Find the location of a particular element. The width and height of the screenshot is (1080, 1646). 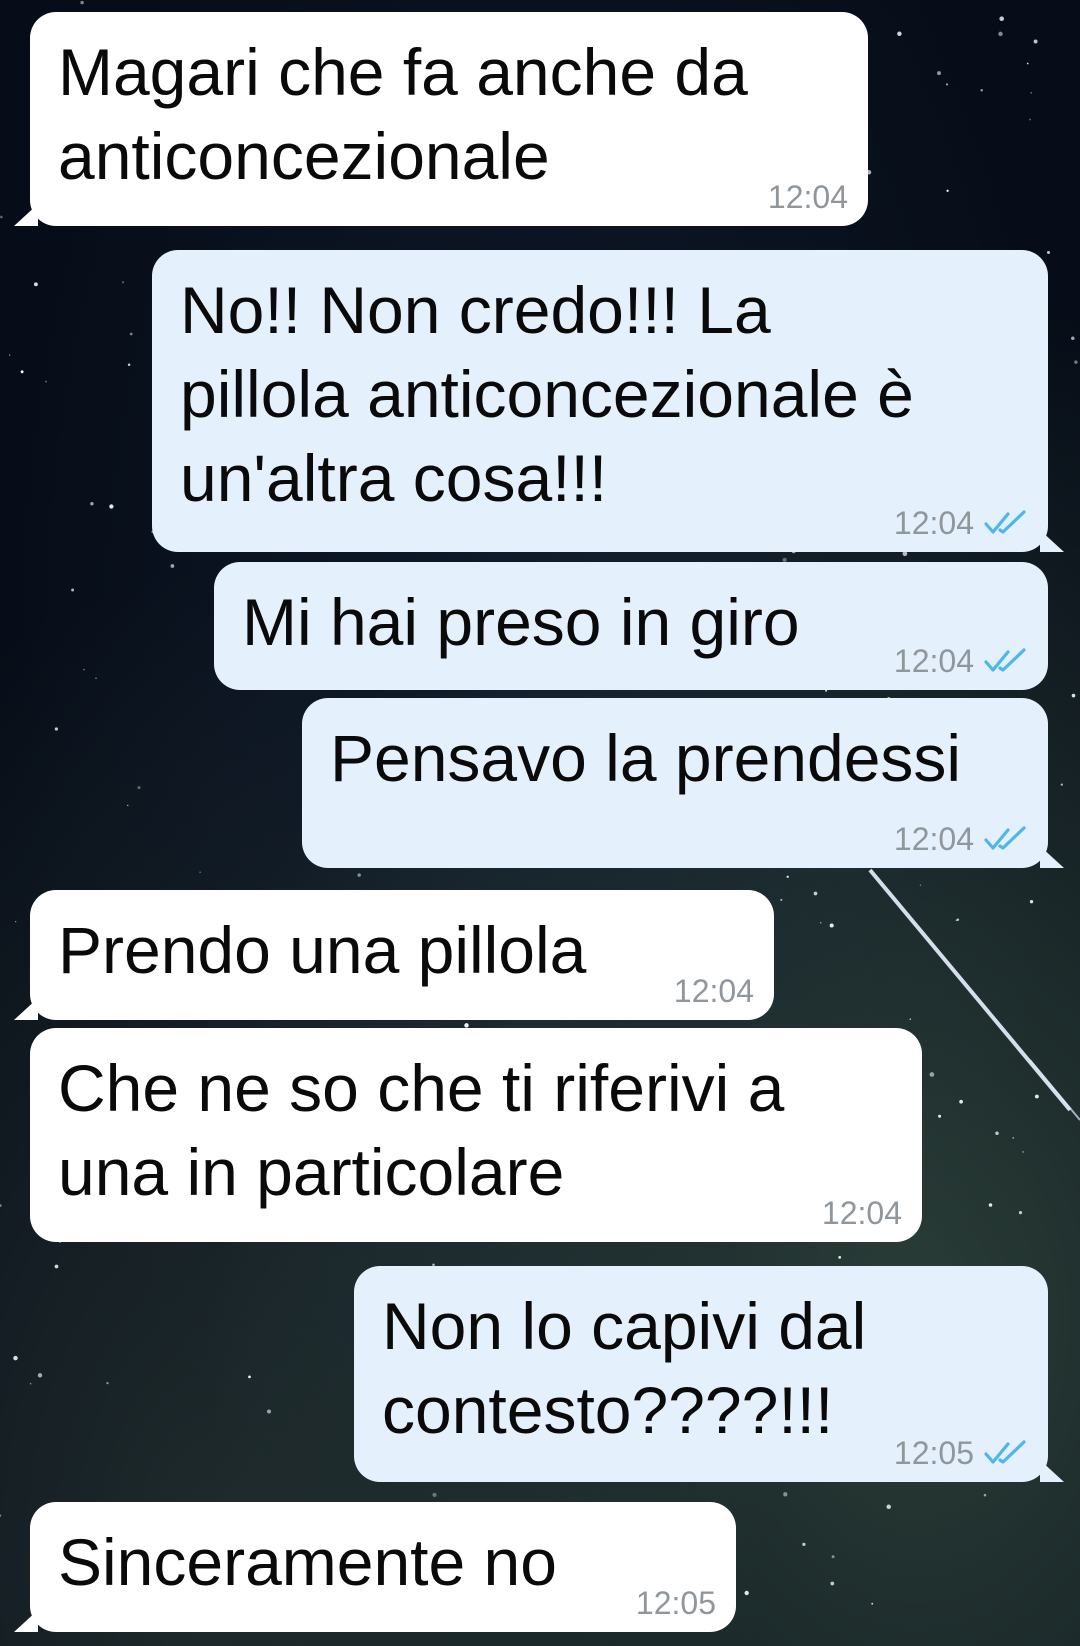

message-text: Sinceramente no is located at coordinates (307, 1562).